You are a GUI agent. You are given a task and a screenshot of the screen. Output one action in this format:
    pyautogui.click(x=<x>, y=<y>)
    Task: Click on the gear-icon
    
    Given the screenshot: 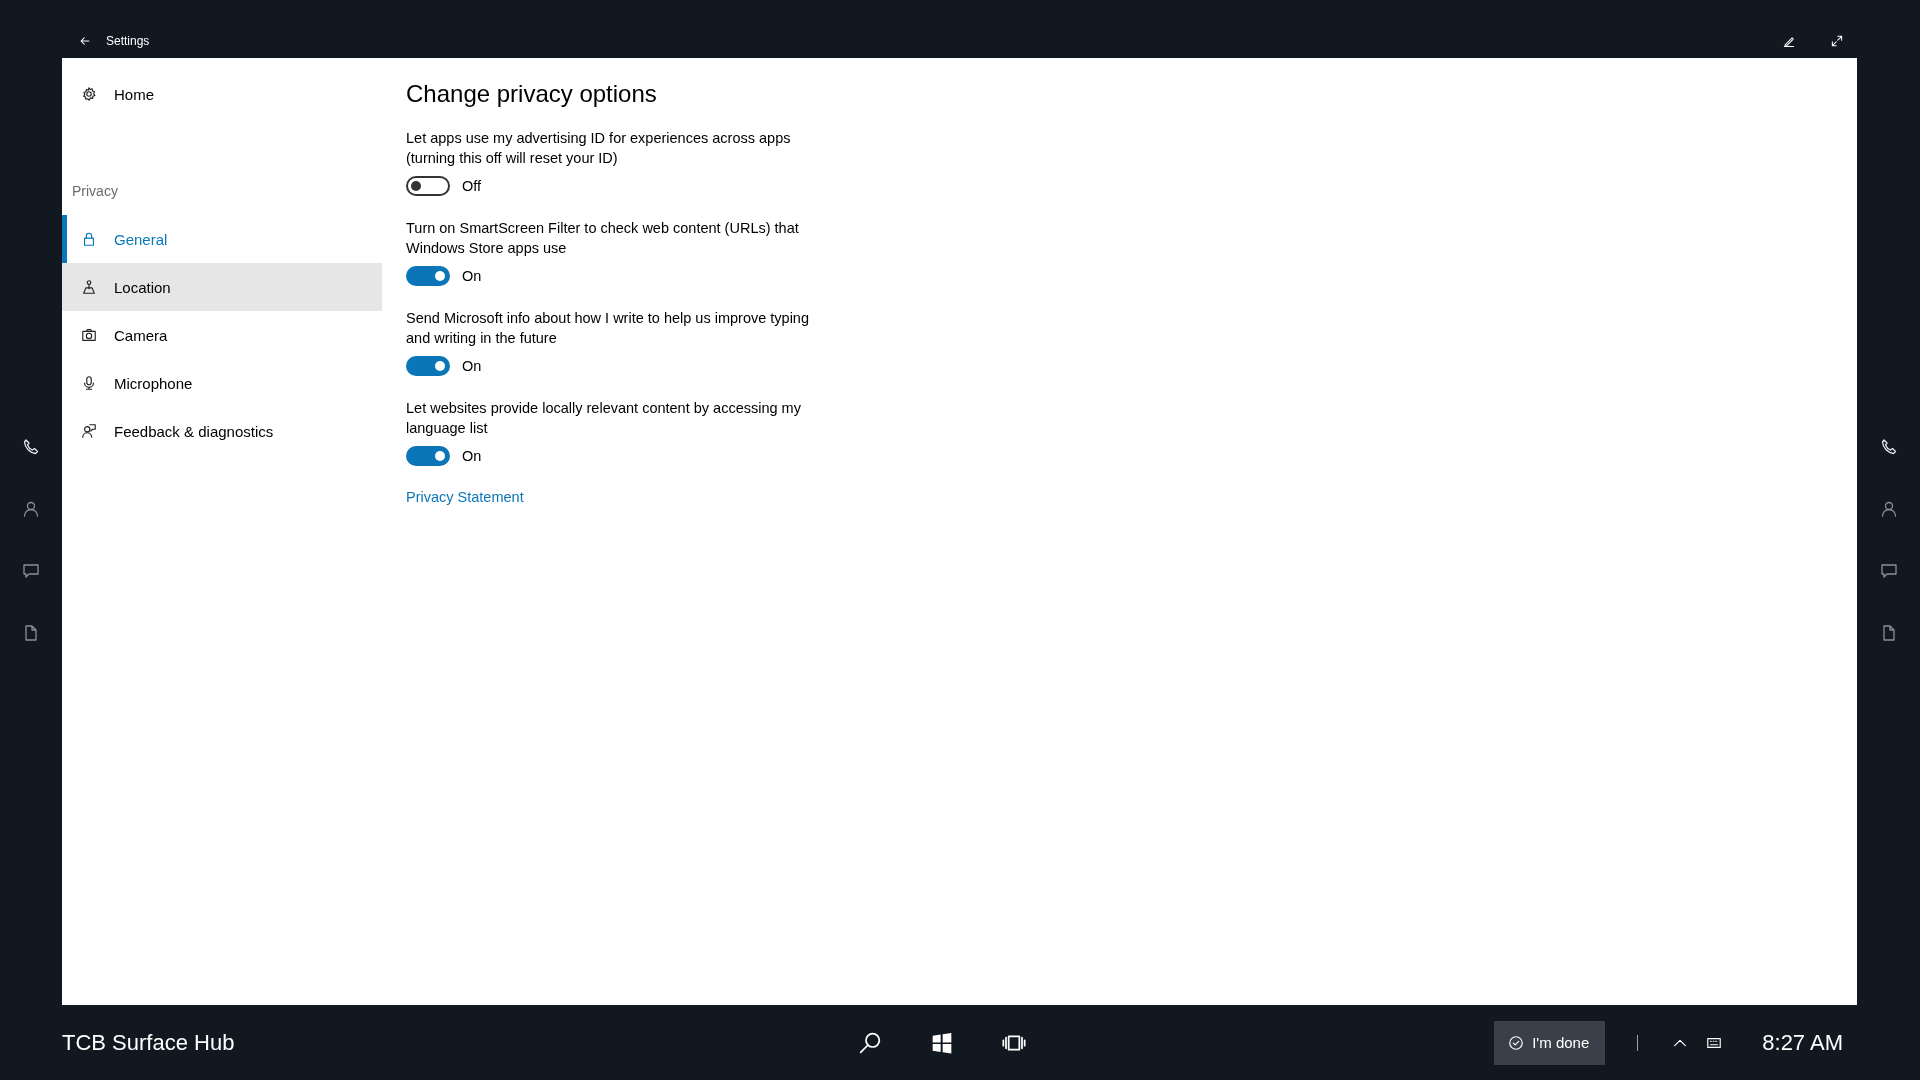 What is the action you would take?
    pyautogui.click(x=89, y=94)
    